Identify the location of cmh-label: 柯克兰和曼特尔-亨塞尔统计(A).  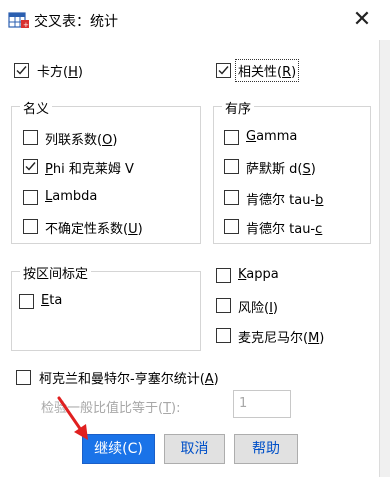
(129, 377).